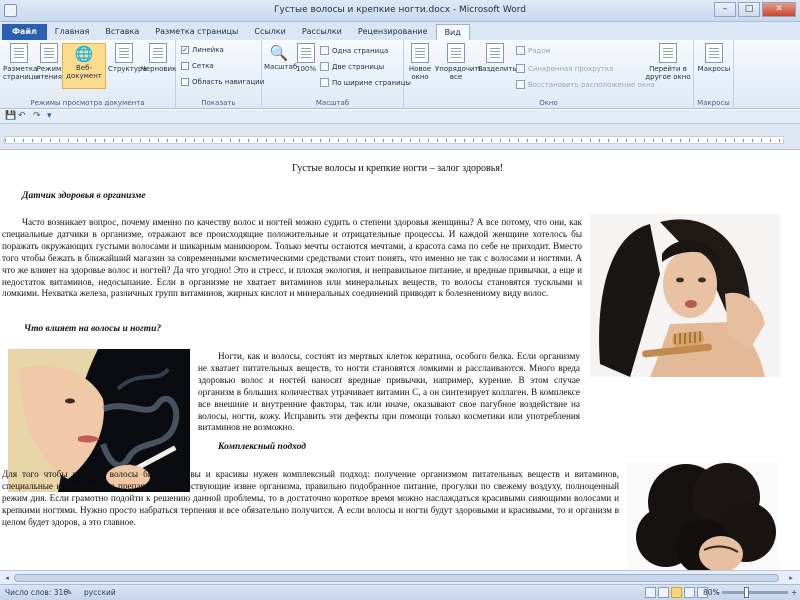  Describe the element at coordinates (84, 196) in the screenshot. I see `heading-health-sensor: Датчик здоровья в организме` at that location.